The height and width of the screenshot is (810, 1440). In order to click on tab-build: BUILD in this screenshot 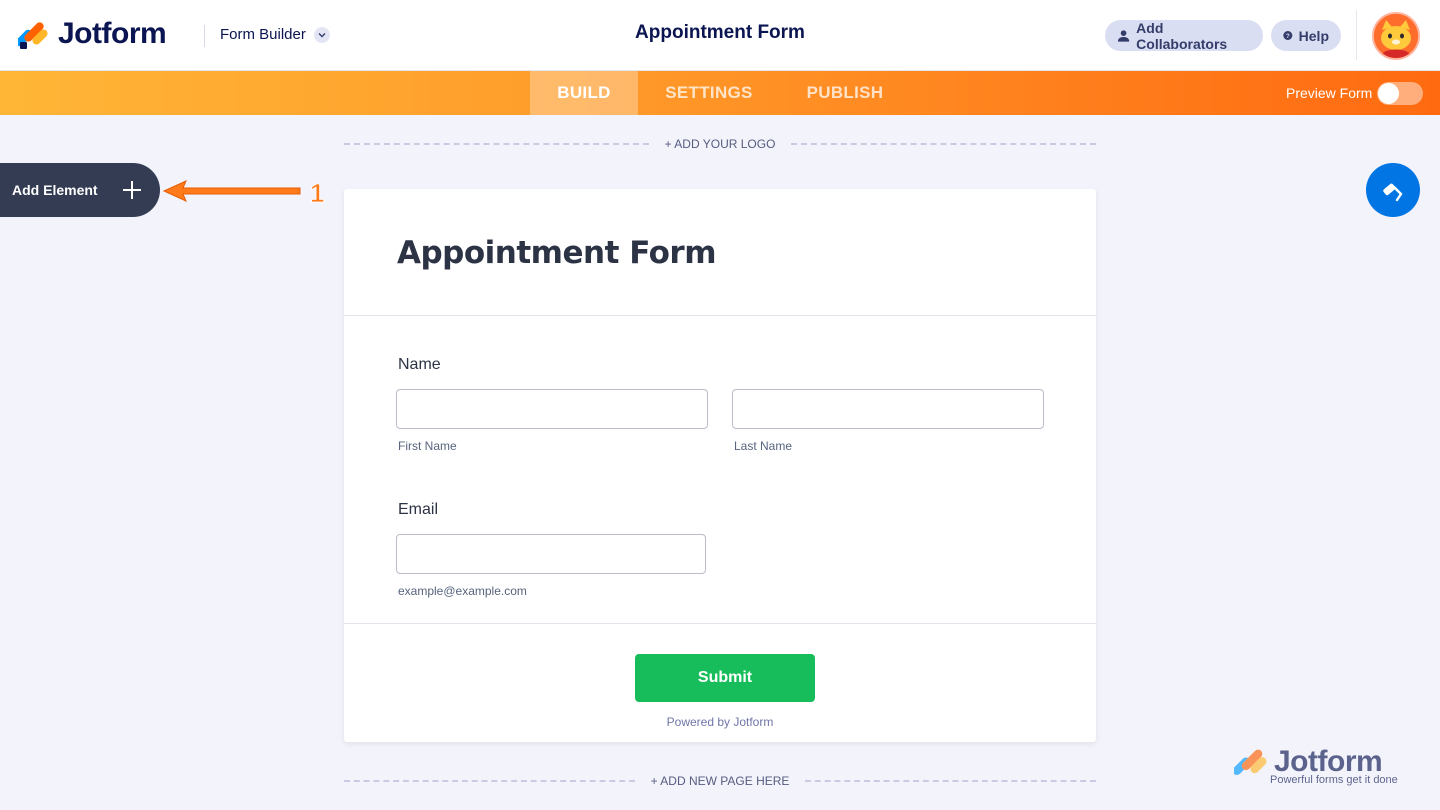, I will do `click(584, 93)`.